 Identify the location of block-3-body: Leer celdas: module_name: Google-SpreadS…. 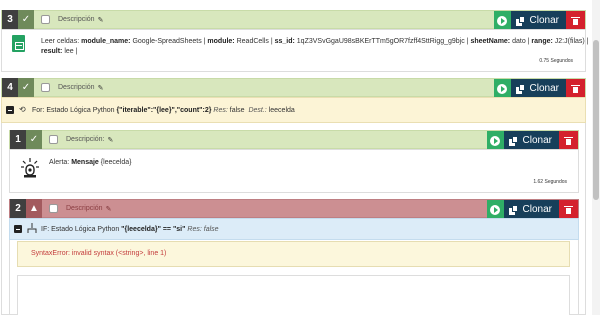
(295, 50).